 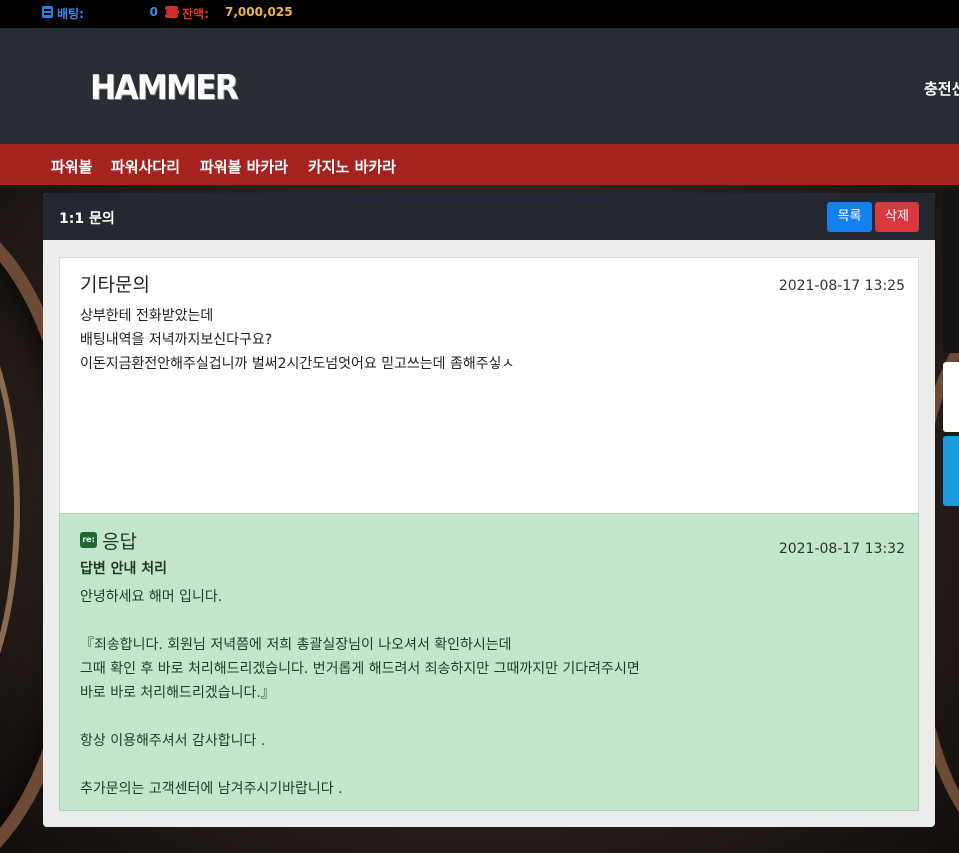 I want to click on answer-line: 바로 바로 처리해드리겠습니다.』, so click(x=177, y=693).